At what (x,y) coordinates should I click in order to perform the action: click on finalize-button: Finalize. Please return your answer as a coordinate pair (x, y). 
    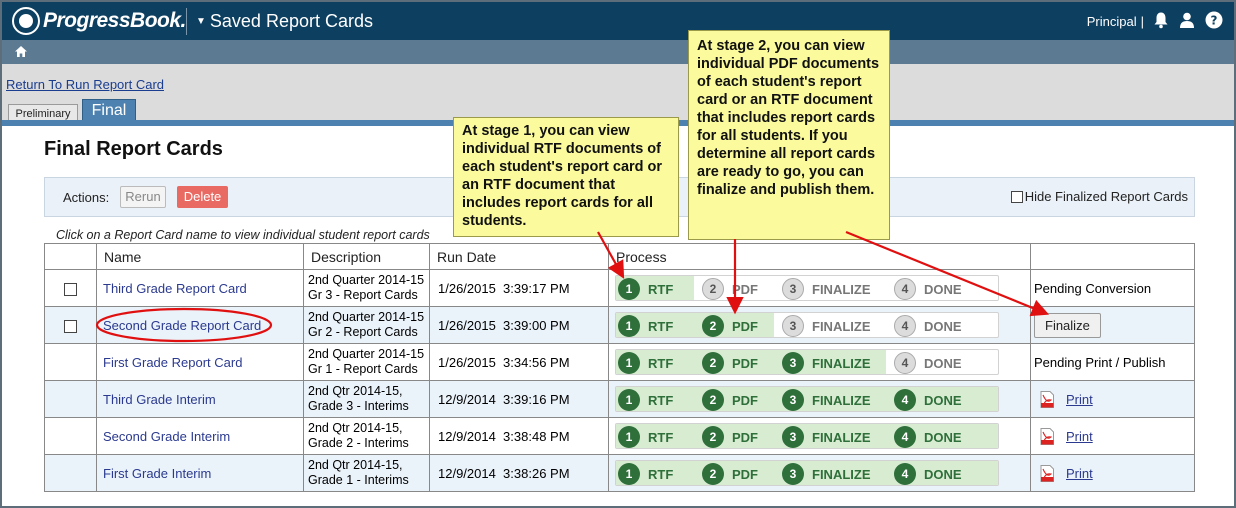
    Looking at the image, I should click on (1067, 325).